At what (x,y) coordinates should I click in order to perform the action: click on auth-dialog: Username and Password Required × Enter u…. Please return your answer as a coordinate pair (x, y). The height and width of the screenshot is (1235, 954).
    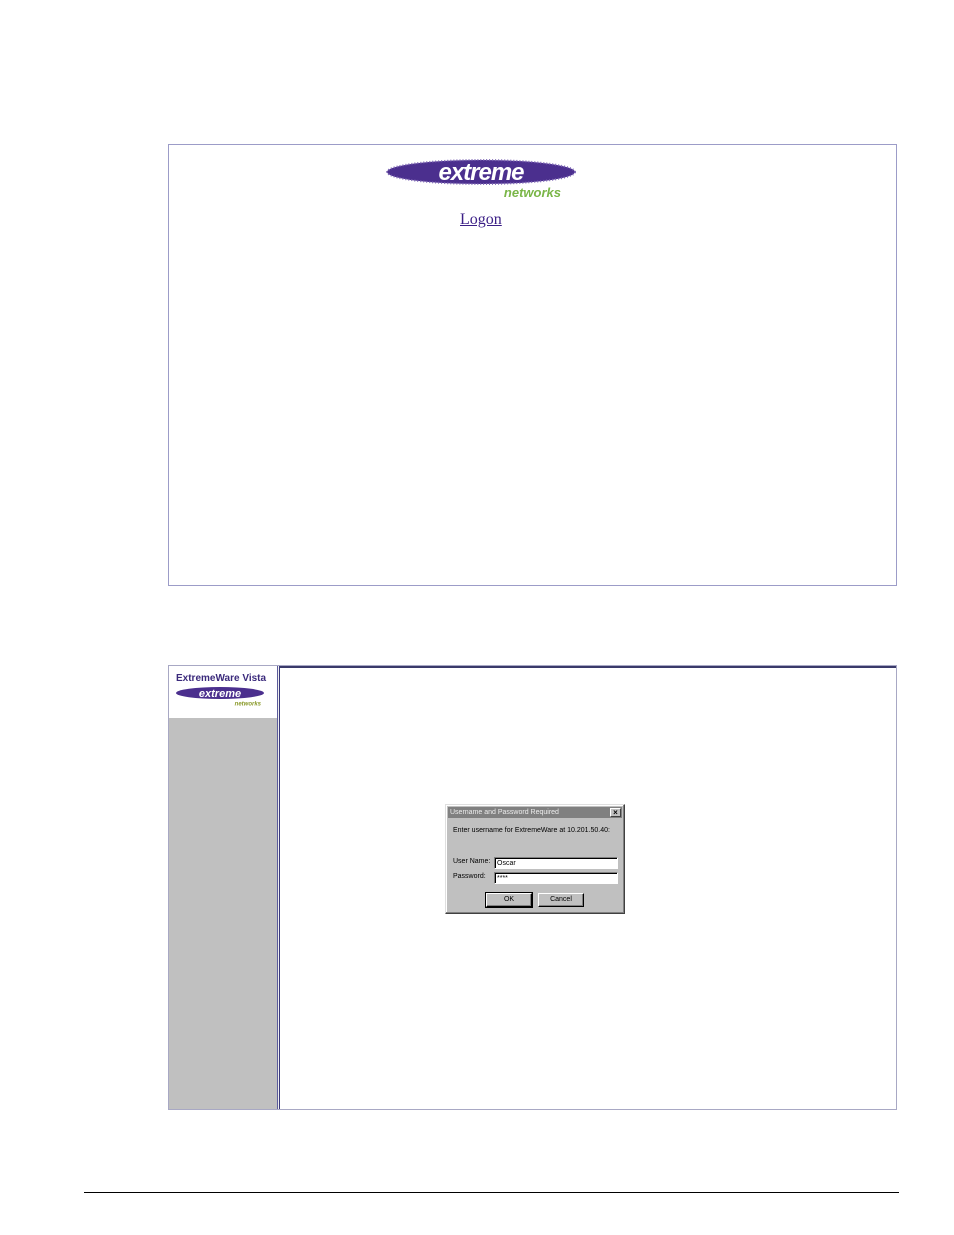
    Looking at the image, I should click on (535, 859).